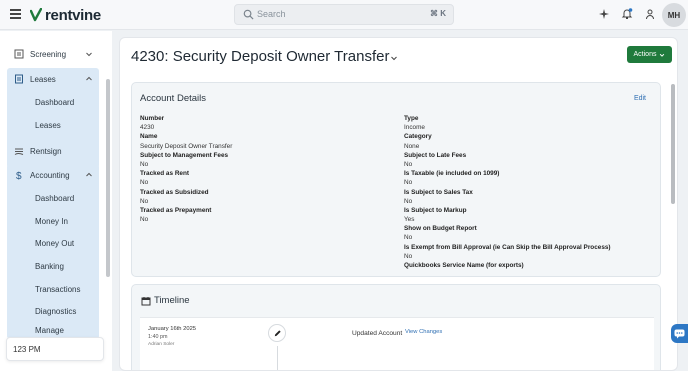 This screenshot has width=688, height=371. Describe the element at coordinates (260, 56) in the screenshot. I see `page-title: 4230: Security Deposit Owner Transfer` at that location.